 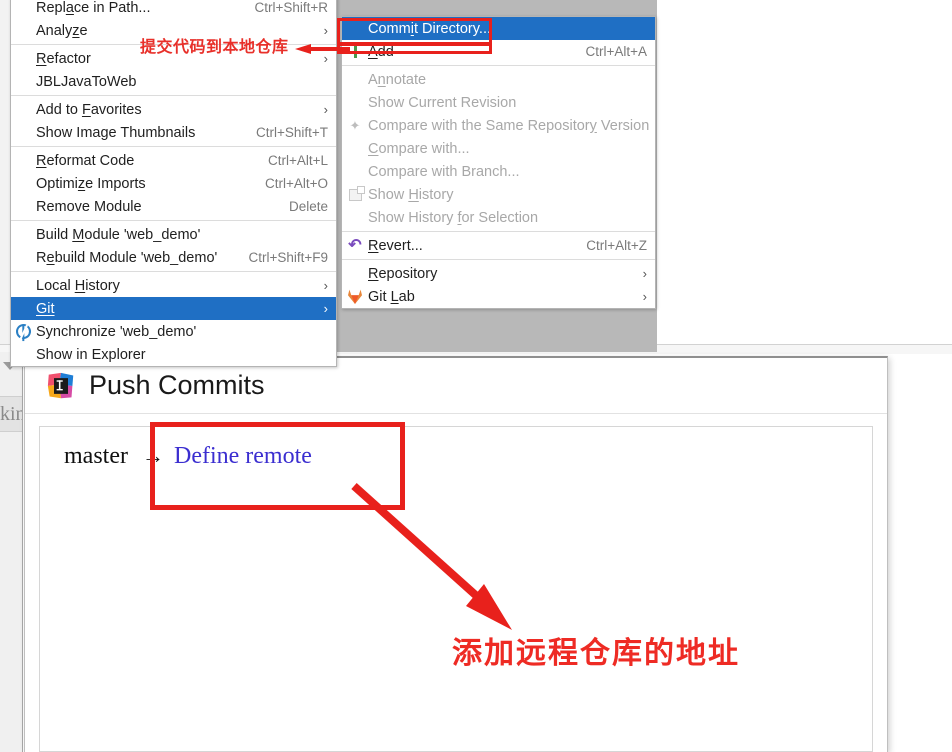 What do you see at coordinates (173, 9) in the screenshot?
I see `menu-item-replace-in-path: Replace in Path... Ctrl+Shift+R` at bounding box center [173, 9].